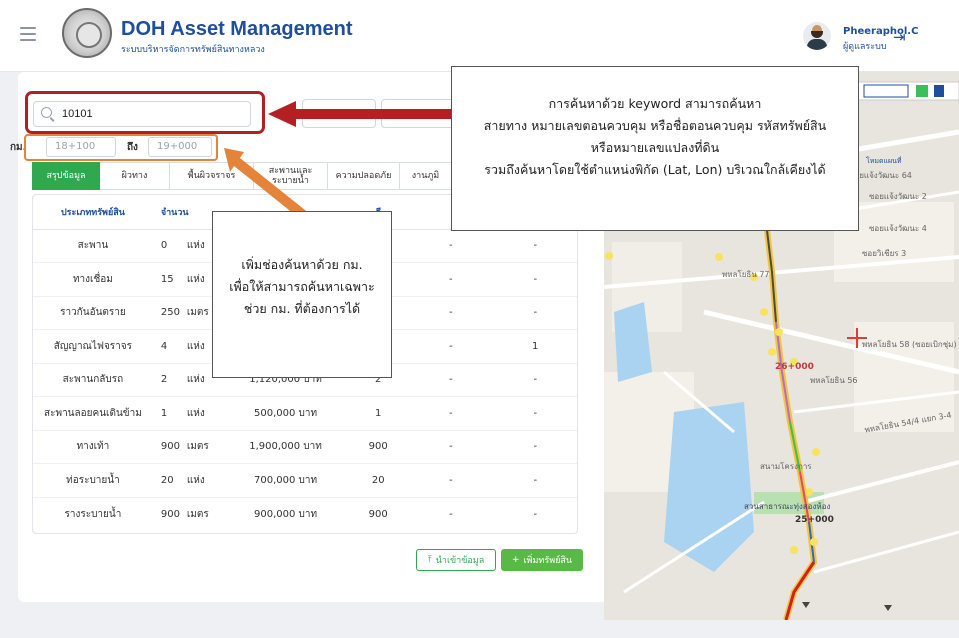  Describe the element at coordinates (655, 103) in the screenshot. I see `callout-right-line-1: การค้นหาด้วย keyword สามารถค้นหา` at that location.